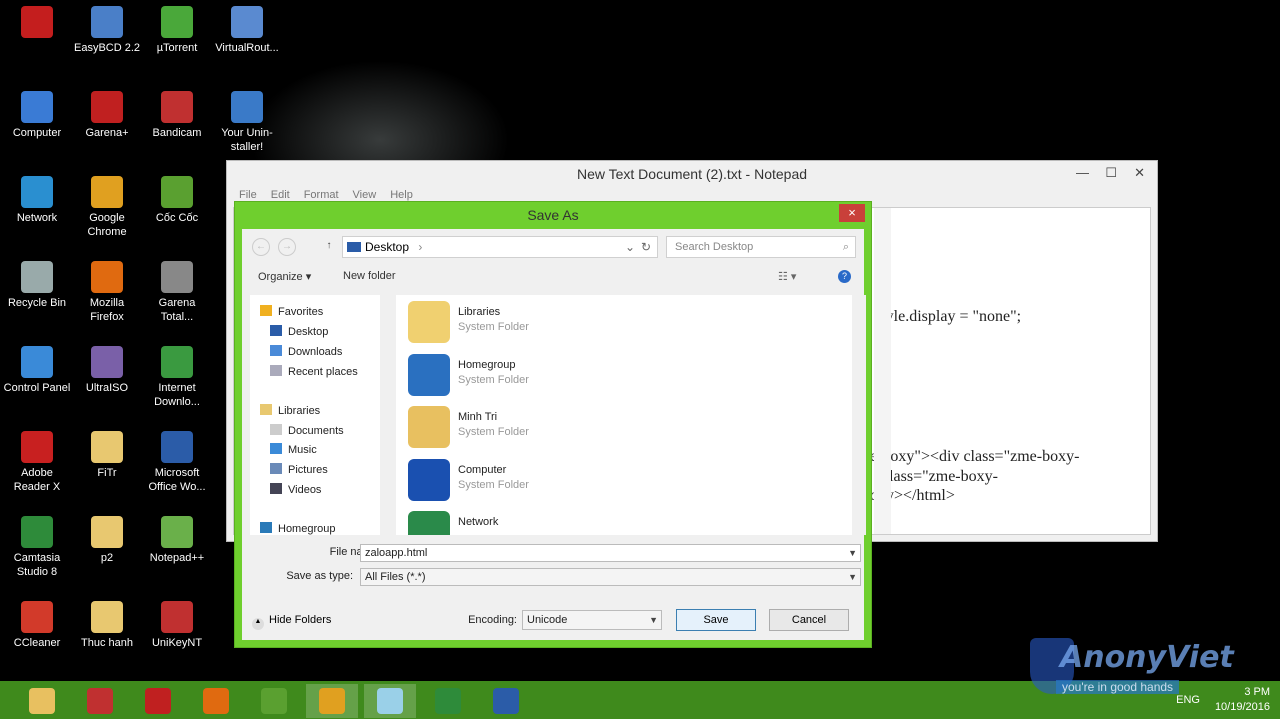 This screenshot has height=719, width=1280. I want to click on menu-help: Help, so click(401, 195).